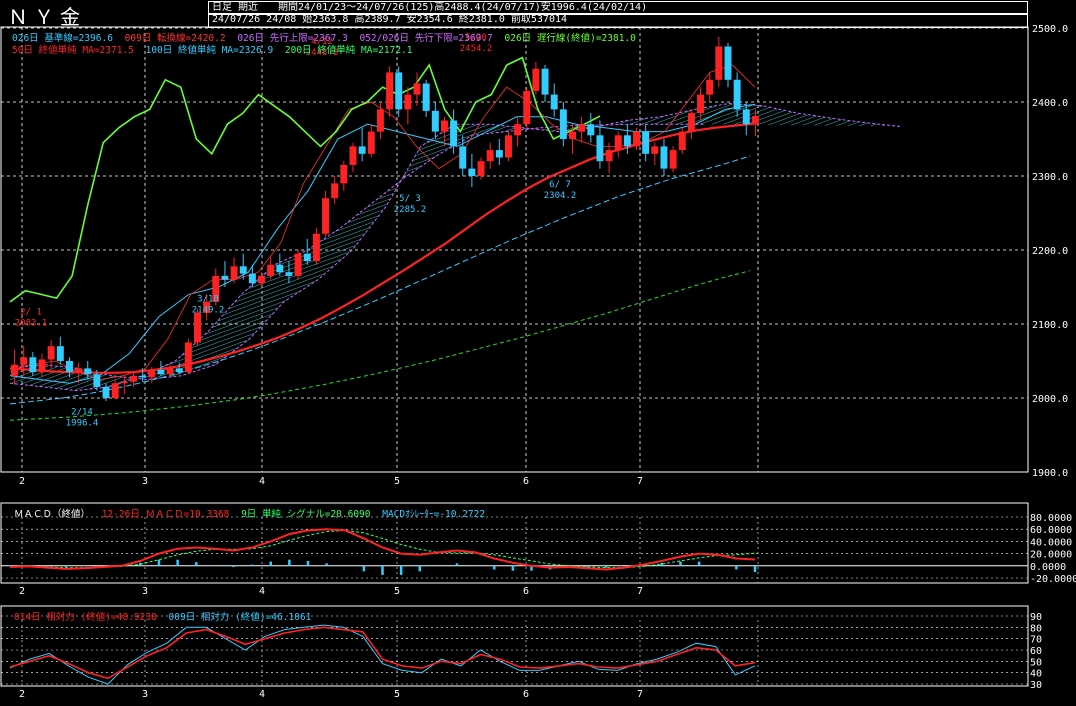  Describe the element at coordinates (209, 50) in the screenshot. I see `legend-ma100: 100日 終値単純 MA=2326.9` at that location.